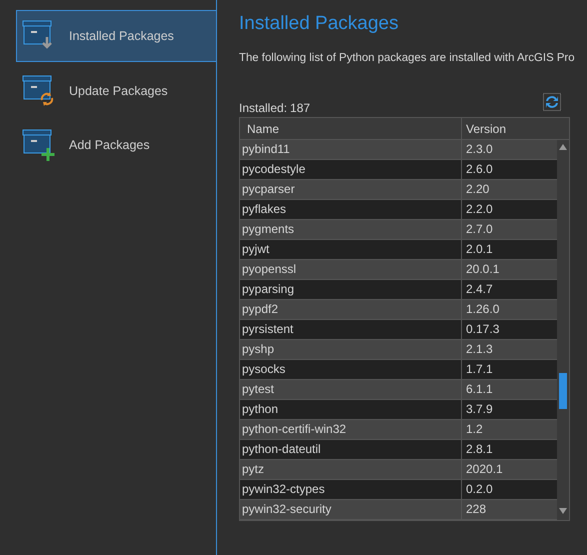 The width and height of the screenshot is (587, 555). I want to click on description-text: The following list of Python packages are installed with ArcGIS Pro, so click(407, 58).